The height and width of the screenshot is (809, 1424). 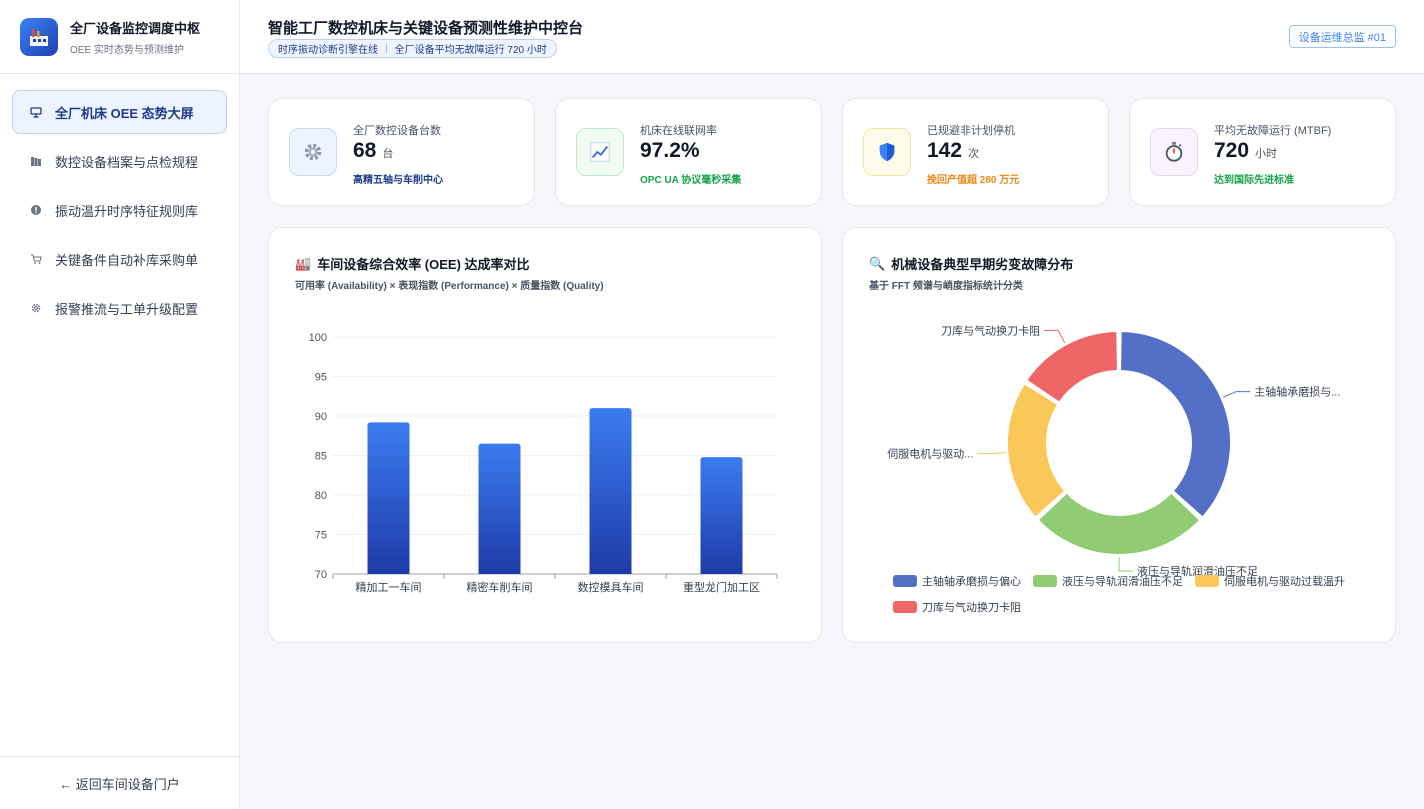 What do you see at coordinates (543, 463) in the screenshot?
I see `oee-bar-chart: 70 75 80 85 90 95 100 精加工一车间 精密车削车间 数控模具车间 重型龙门加工区` at bounding box center [543, 463].